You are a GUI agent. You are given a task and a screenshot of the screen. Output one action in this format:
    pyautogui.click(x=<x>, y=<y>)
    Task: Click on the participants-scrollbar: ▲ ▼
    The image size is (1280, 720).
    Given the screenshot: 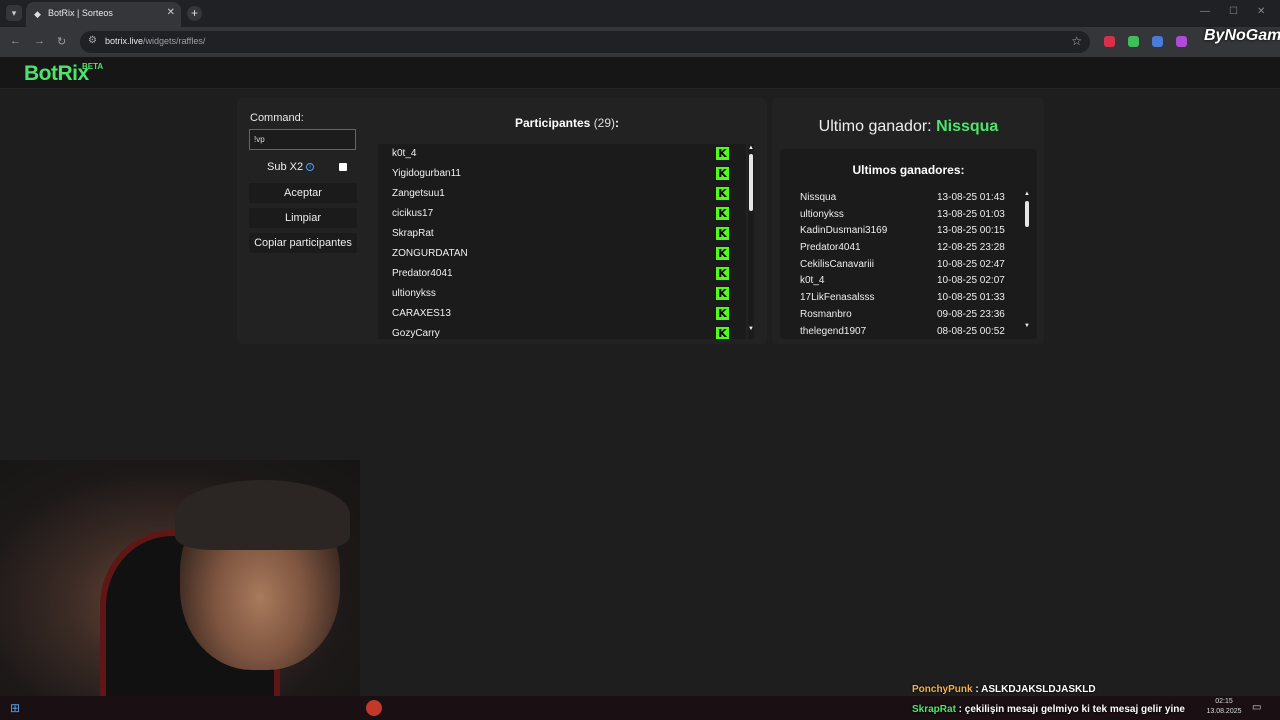 What is the action you would take?
    pyautogui.click(x=751, y=241)
    